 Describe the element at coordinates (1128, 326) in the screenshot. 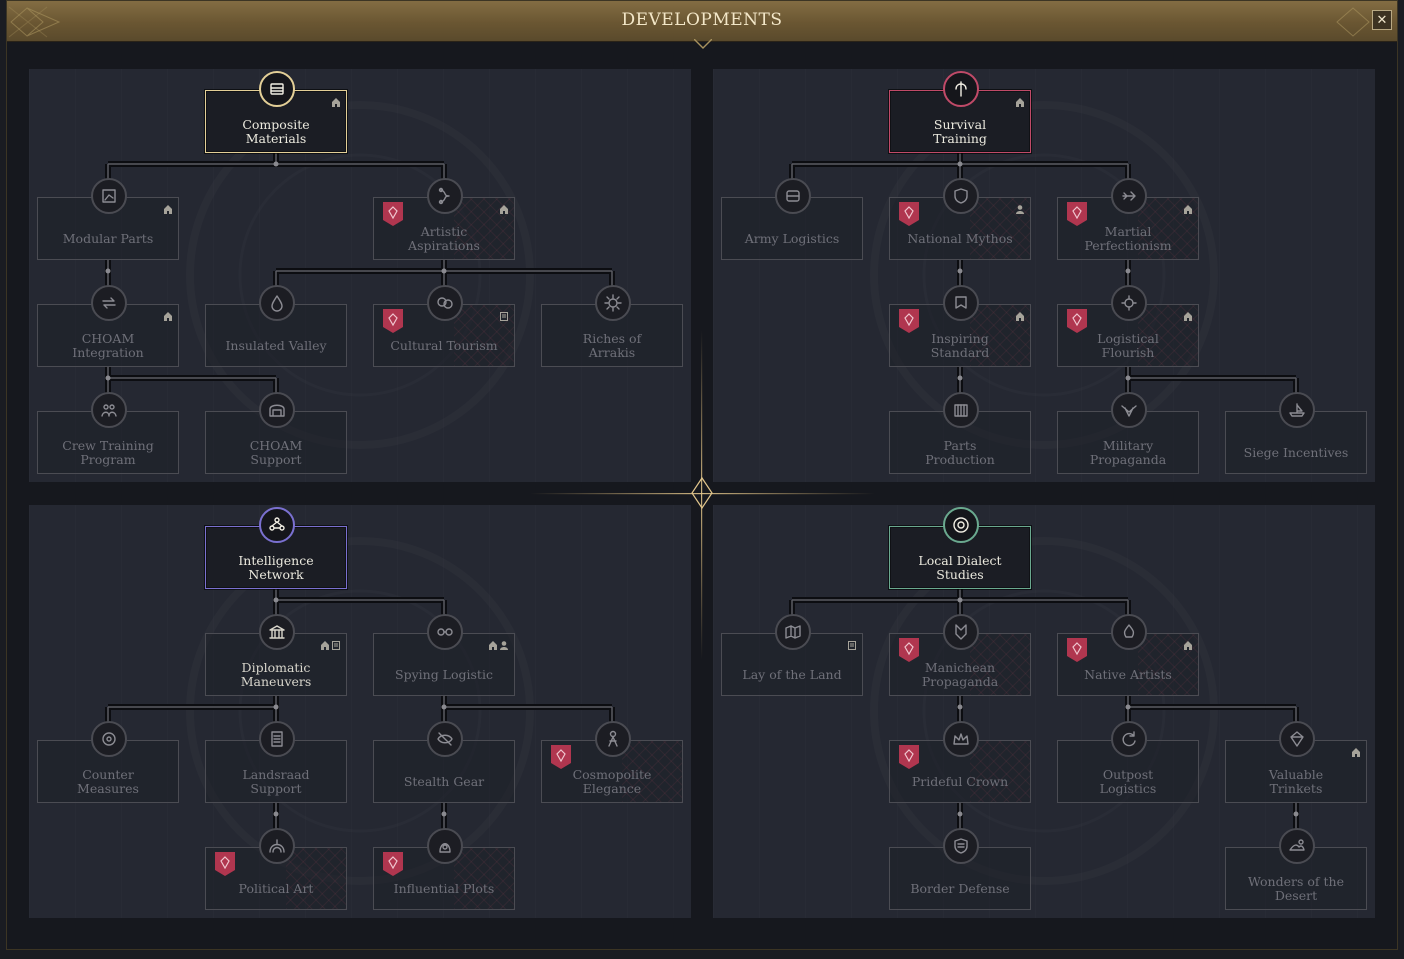

I see `development-node-logistical-flourish: Logistical Flourish` at that location.